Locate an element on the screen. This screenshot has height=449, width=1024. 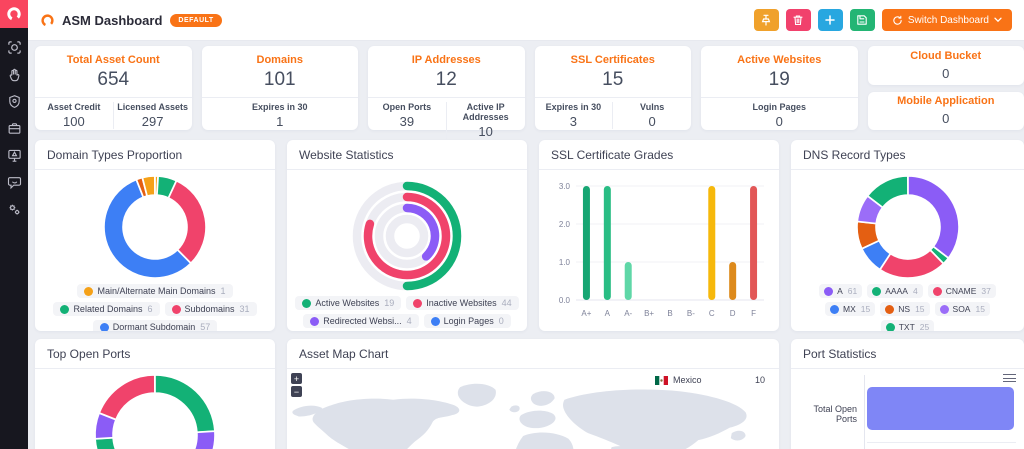
sub-value: 10 is located at coordinates (485, 131).